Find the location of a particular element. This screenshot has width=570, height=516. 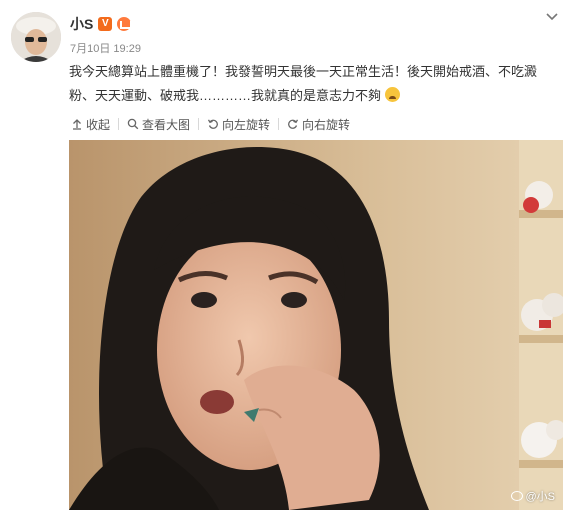

view-large-button: 查看大图 is located at coordinates (158, 124).